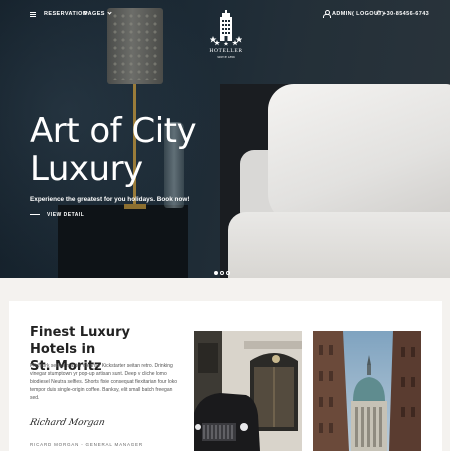 The height and width of the screenshot is (451, 450). Describe the element at coordinates (109, 12) in the screenshot. I see `chevron-down-icon` at that location.